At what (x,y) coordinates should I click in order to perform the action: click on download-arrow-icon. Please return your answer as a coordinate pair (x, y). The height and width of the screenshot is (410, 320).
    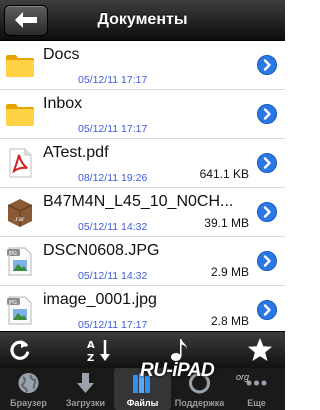
    Looking at the image, I should click on (85, 383).